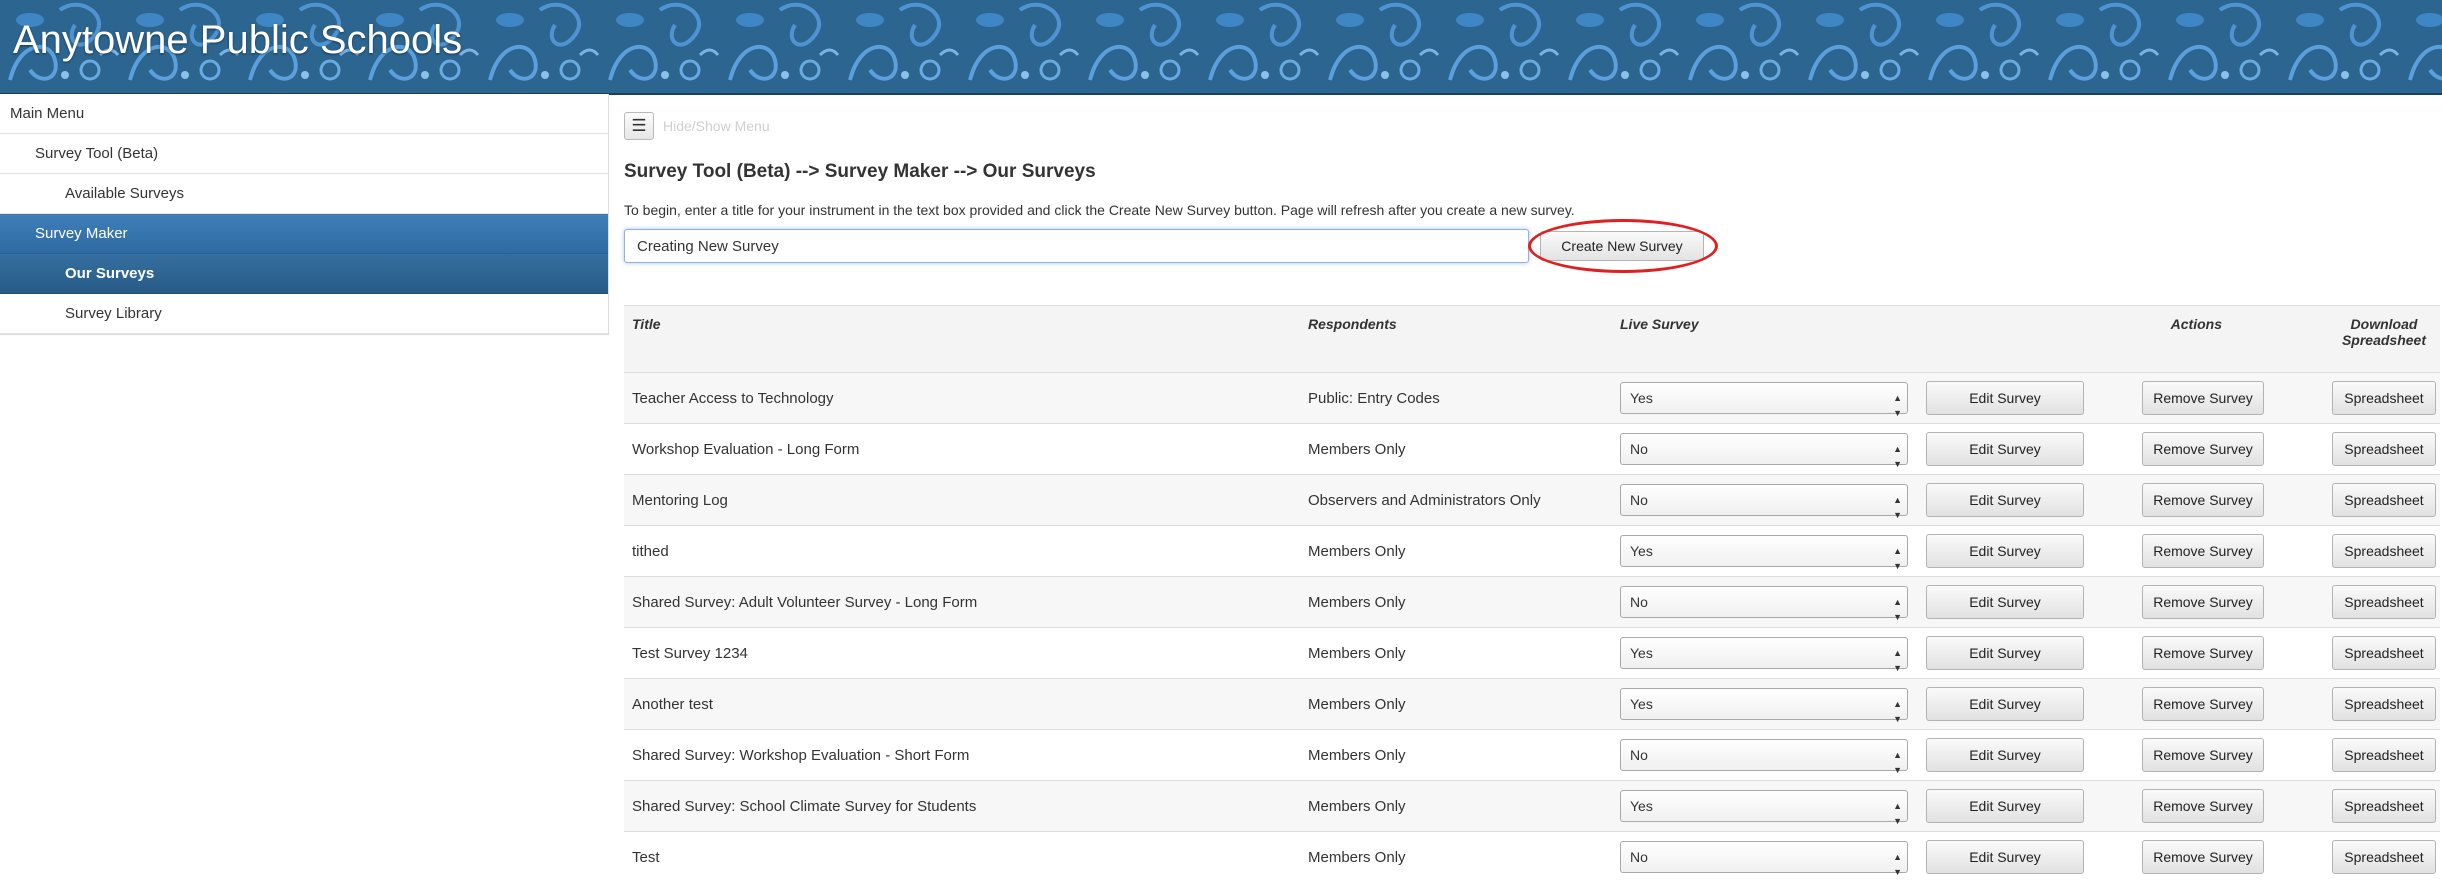 Image resolution: width=2442 pixels, height=884 pixels. What do you see at coordinates (962, 339) in the screenshot?
I see `column-header-title: Title` at bounding box center [962, 339].